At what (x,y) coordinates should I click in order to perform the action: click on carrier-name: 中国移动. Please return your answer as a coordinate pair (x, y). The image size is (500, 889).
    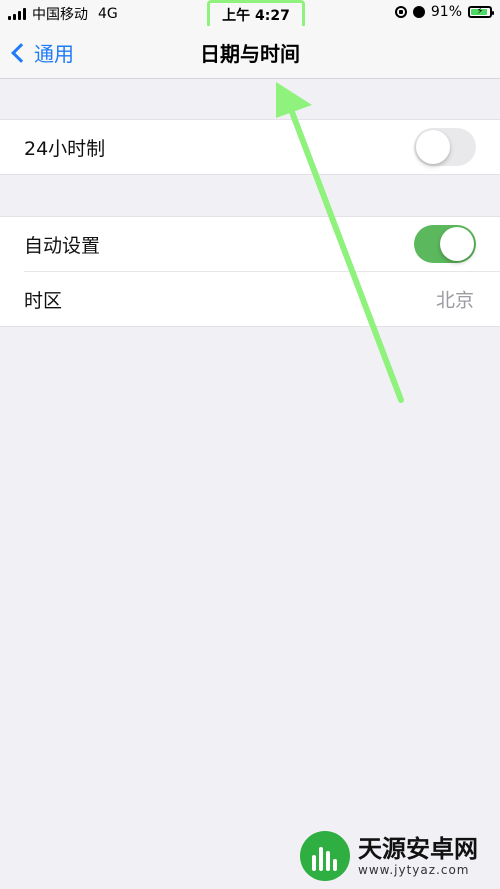
    Looking at the image, I should click on (60, 15).